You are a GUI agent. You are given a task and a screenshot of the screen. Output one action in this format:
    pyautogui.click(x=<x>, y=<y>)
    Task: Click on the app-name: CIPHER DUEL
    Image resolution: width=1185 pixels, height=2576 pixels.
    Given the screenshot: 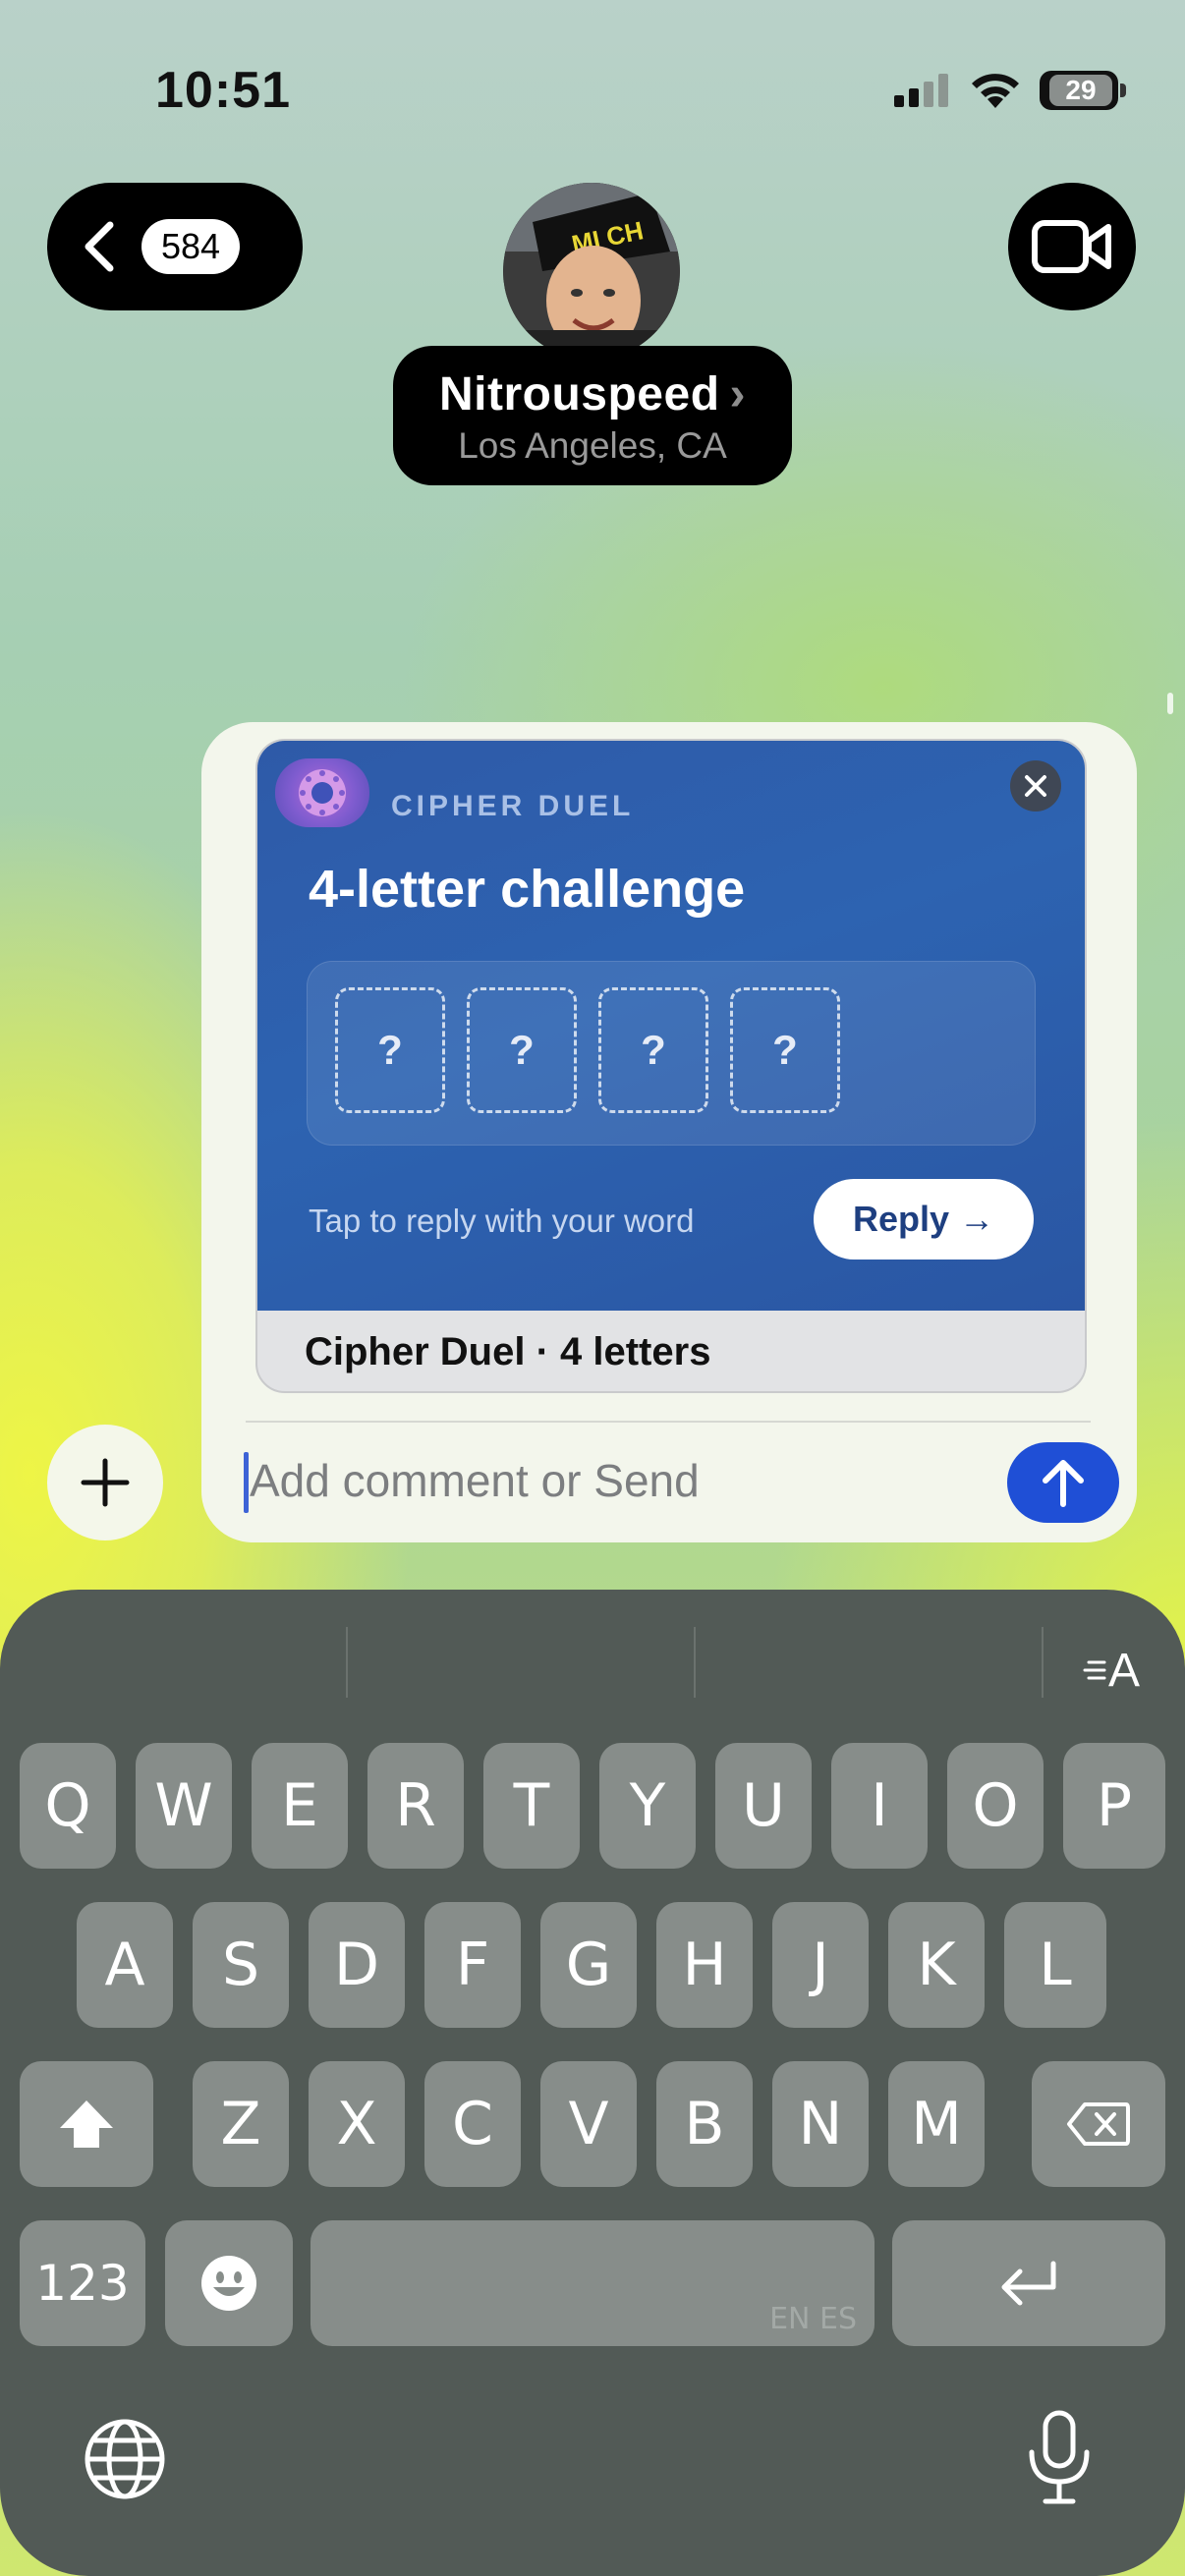 What is the action you would take?
    pyautogui.click(x=513, y=806)
    